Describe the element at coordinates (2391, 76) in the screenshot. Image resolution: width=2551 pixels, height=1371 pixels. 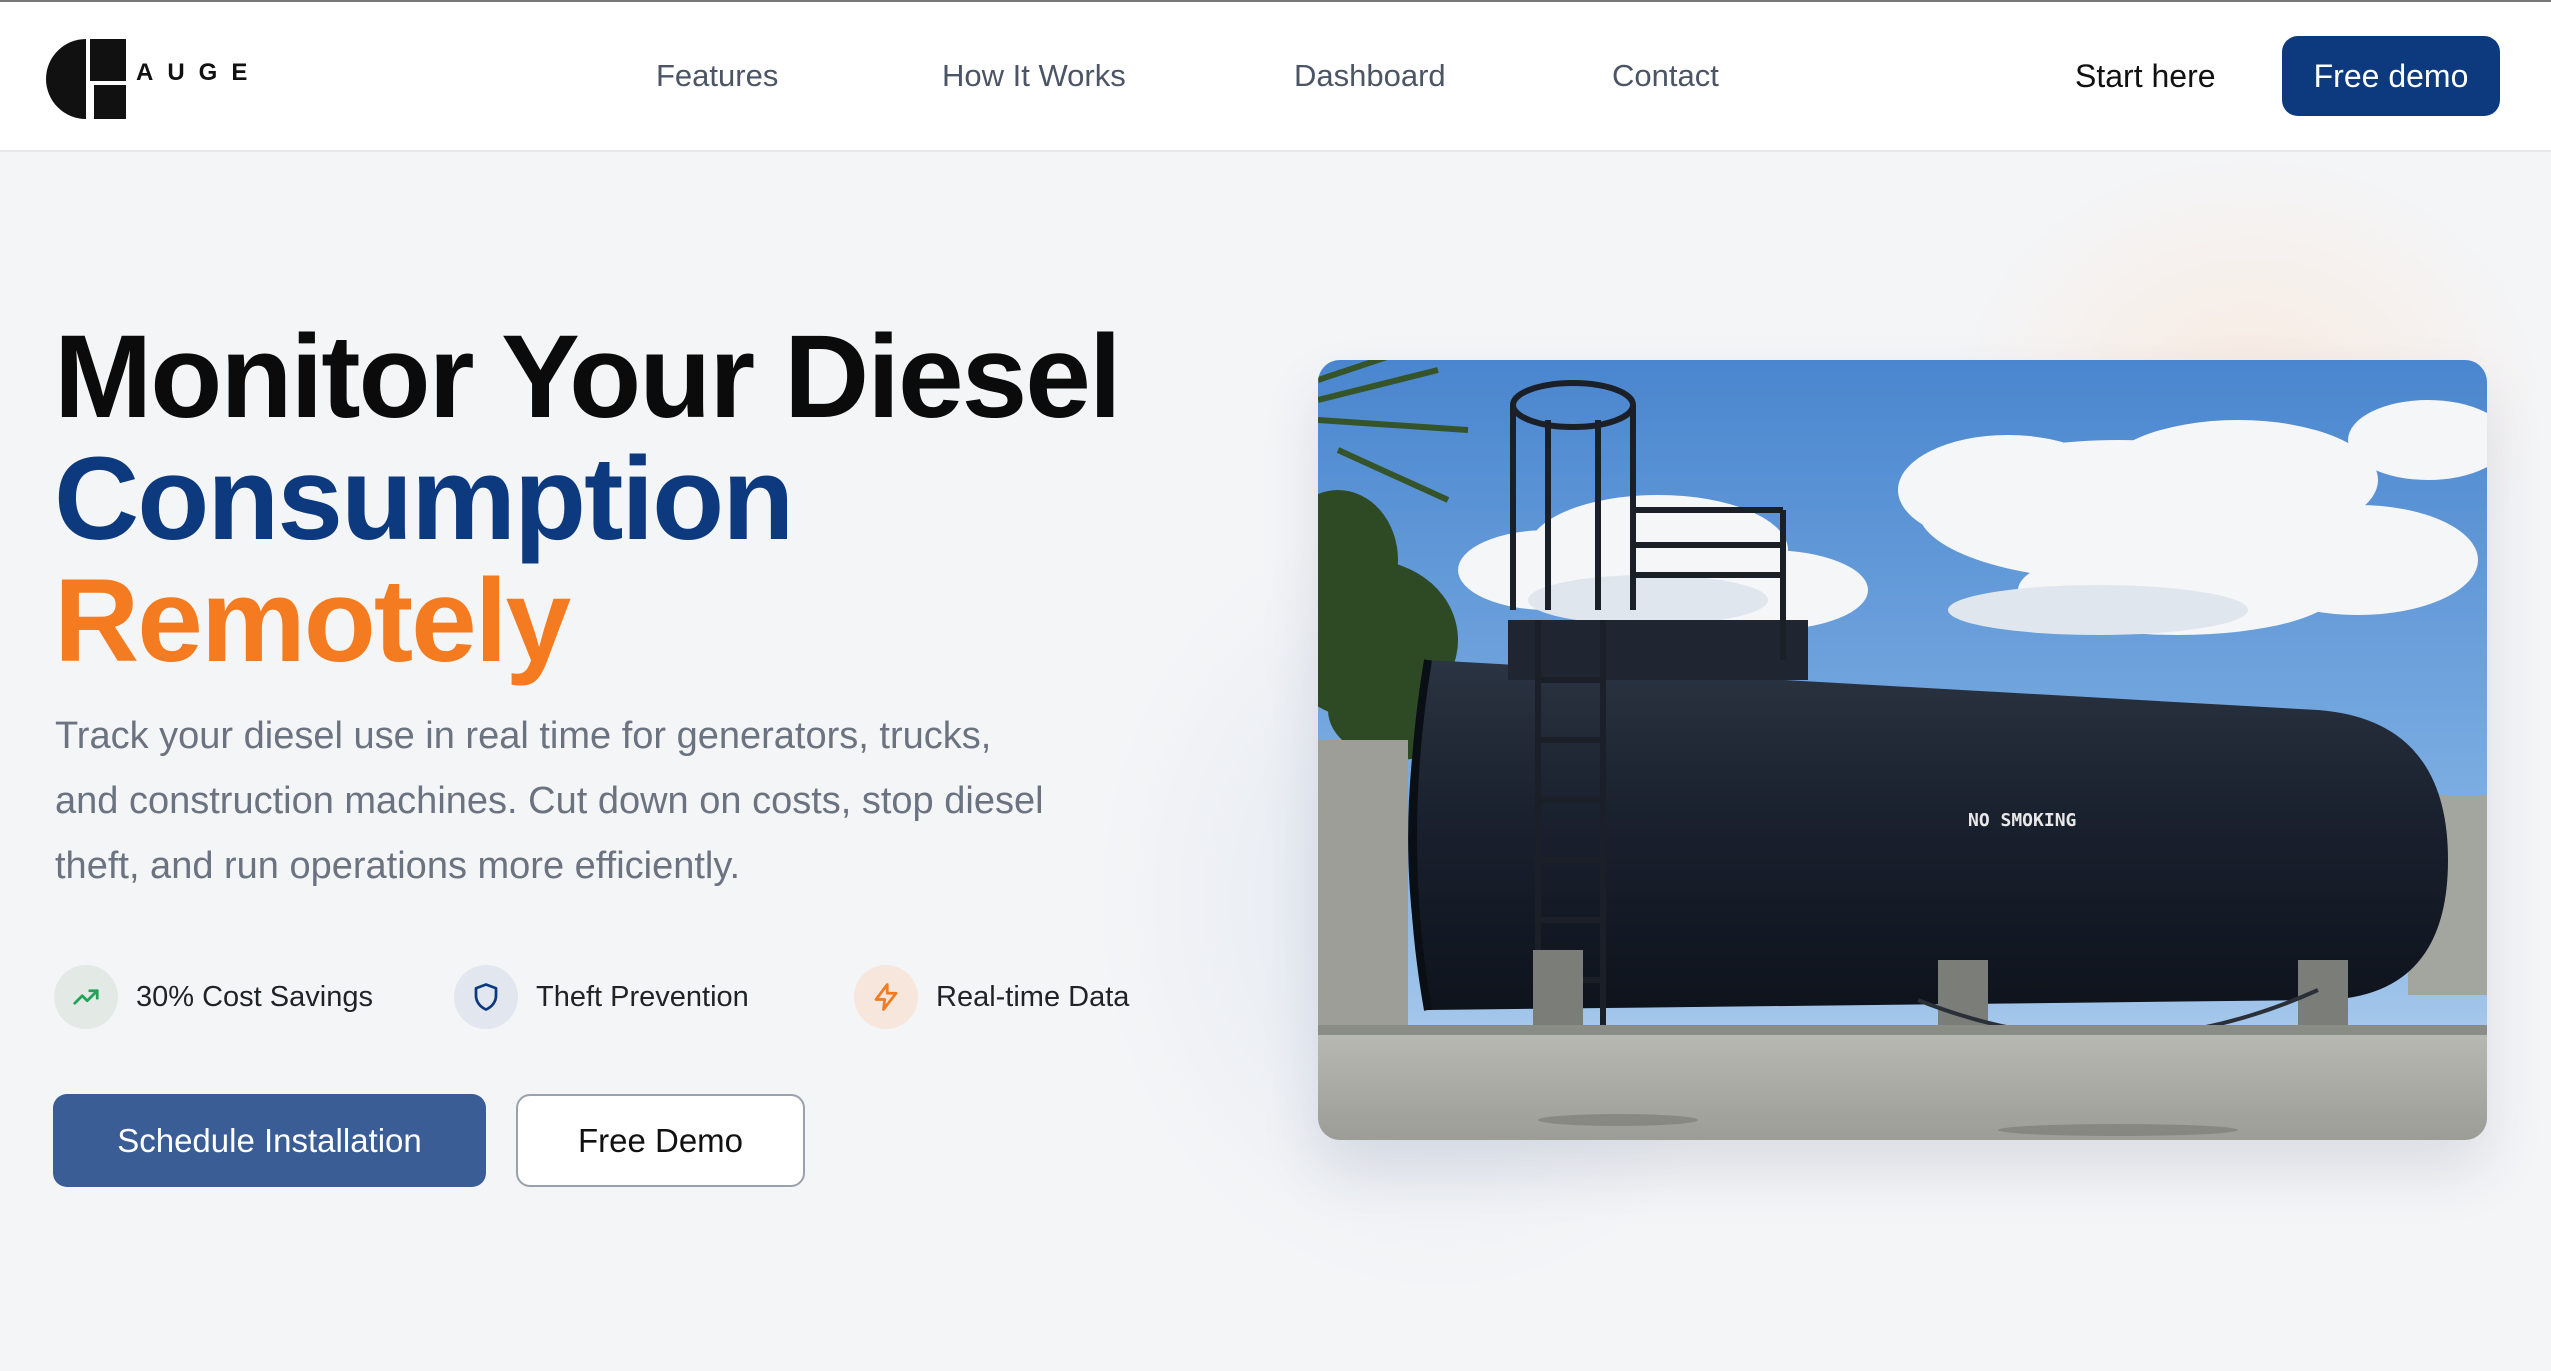
I see `free-demo-header-button: Free demo` at that location.